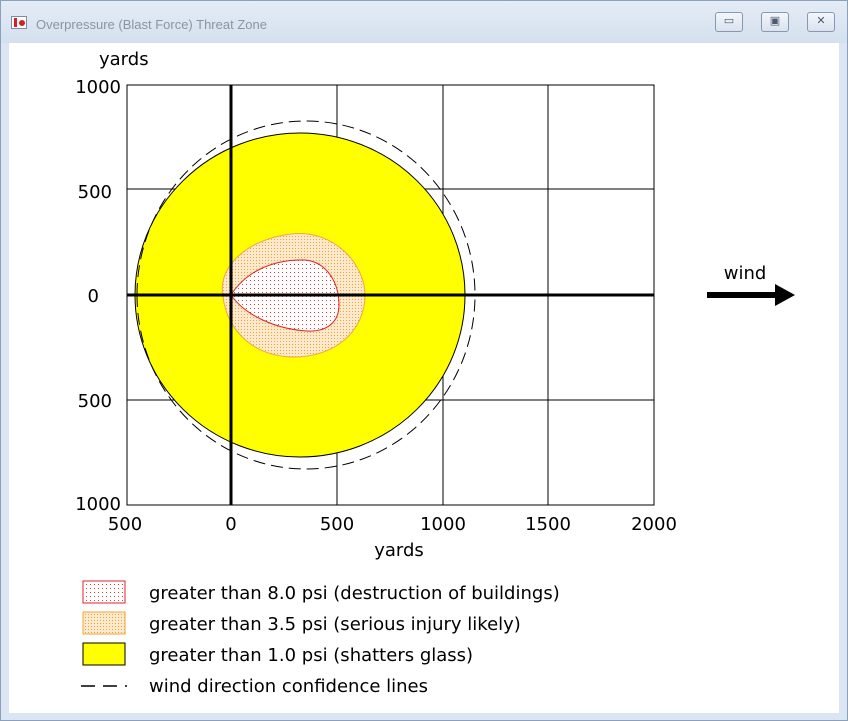  I want to click on maximize-button: ▣, so click(775, 22).